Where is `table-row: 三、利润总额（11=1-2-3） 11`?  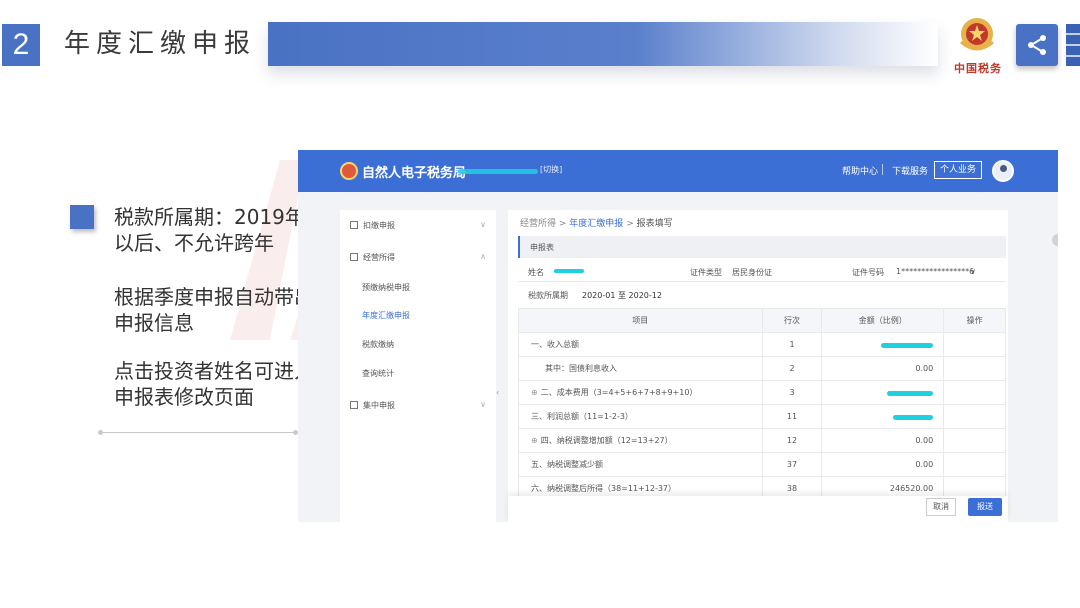
table-row: 三、利润总额（11=1-2-3） 11 is located at coordinates (762, 416).